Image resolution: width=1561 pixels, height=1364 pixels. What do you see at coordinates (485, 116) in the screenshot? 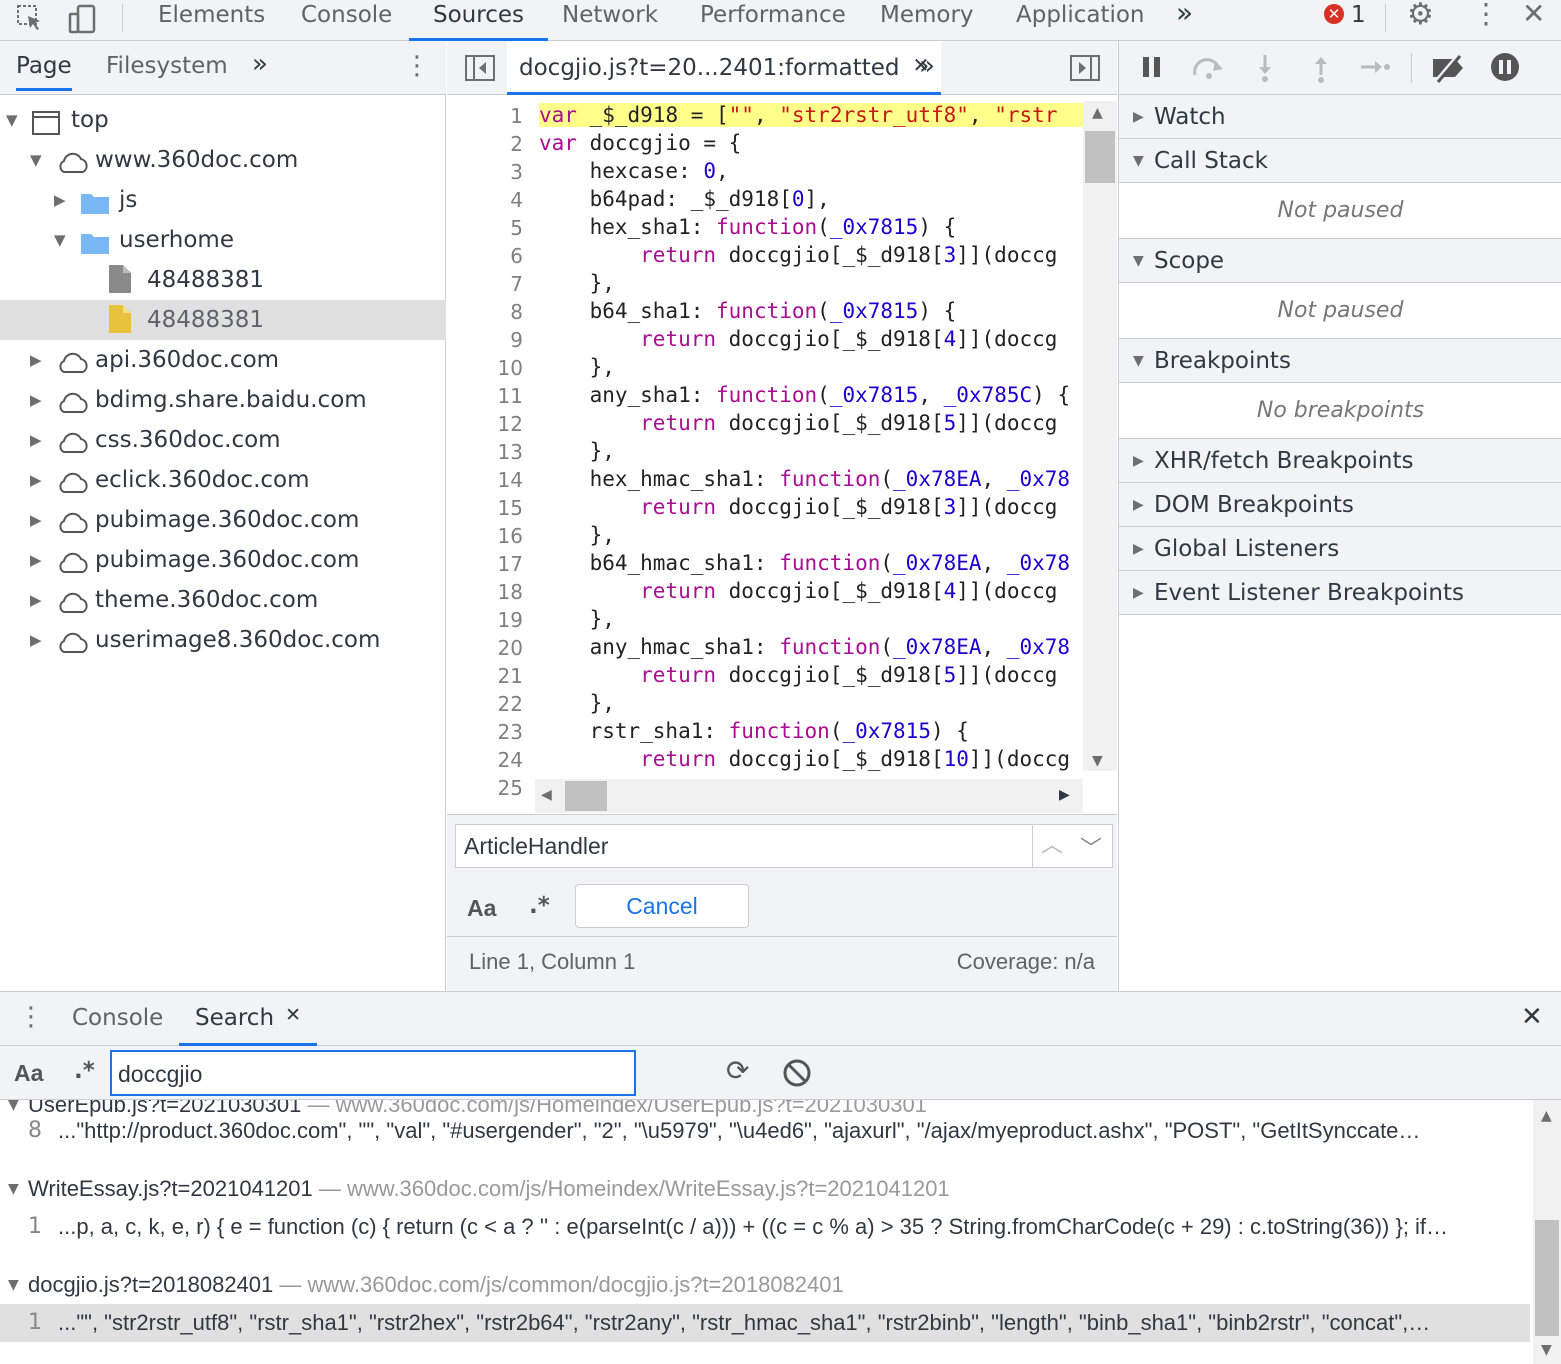
I see `line-number: 1` at bounding box center [485, 116].